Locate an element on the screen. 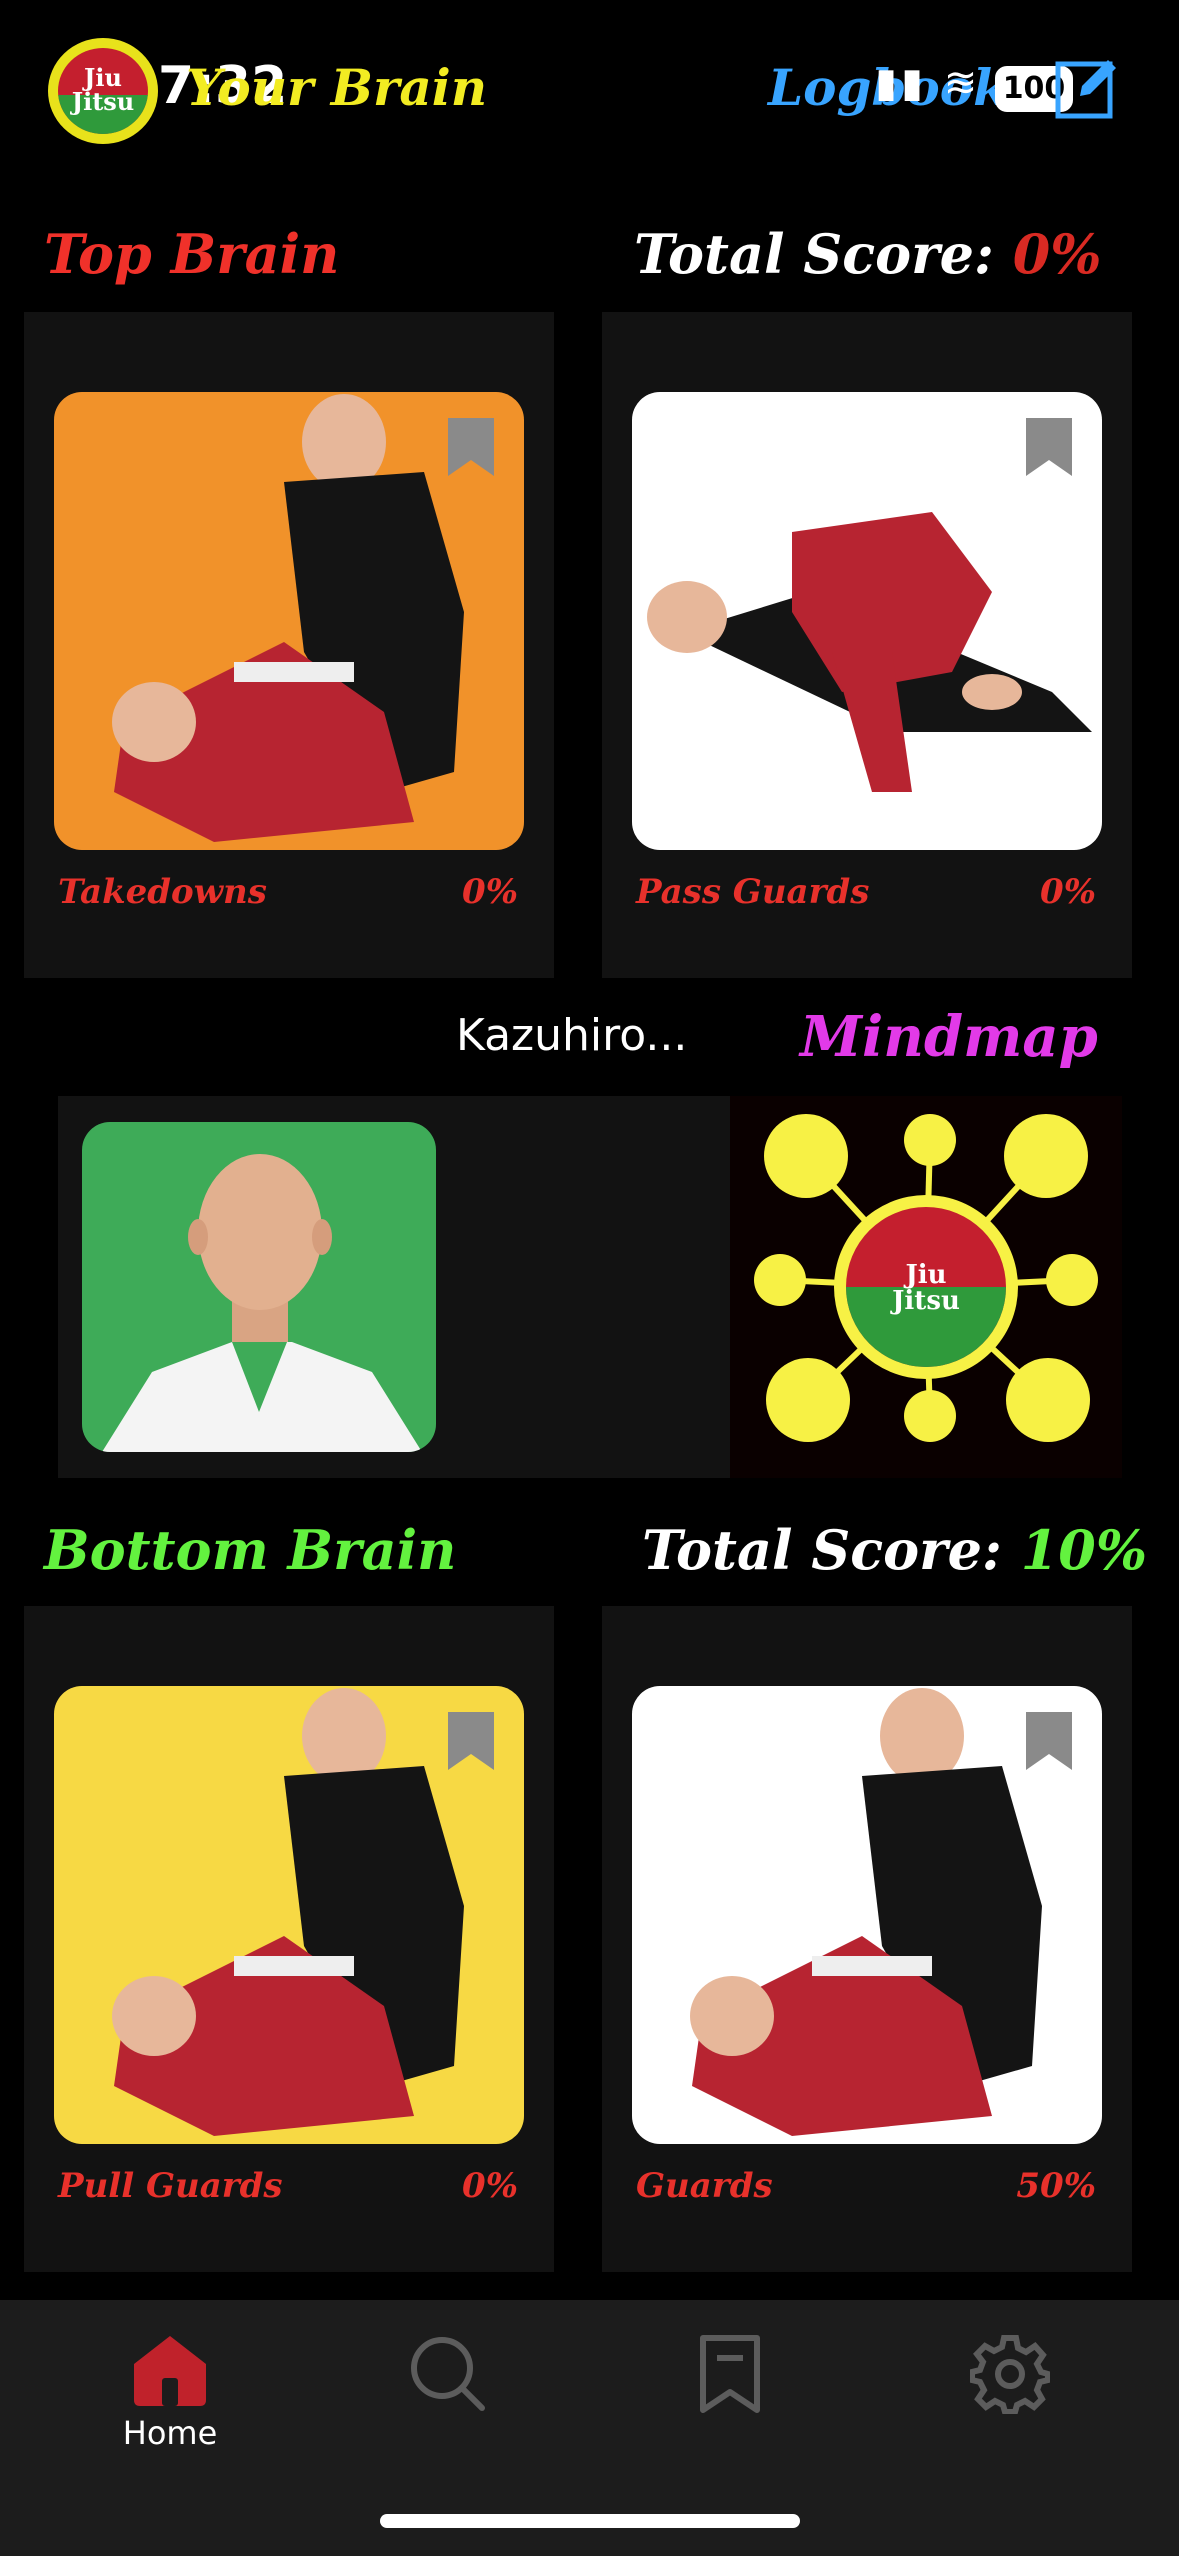  top-brain-title: Top Brain is located at coordinates (192, 254).